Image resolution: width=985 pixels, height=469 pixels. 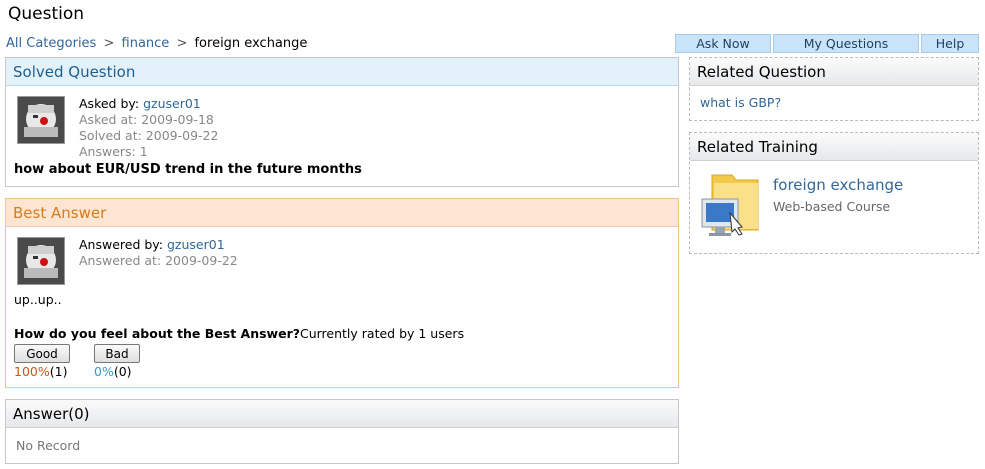 What do you see at coordinates (48, 445) in the screenshot?
I see `answers-empty: No Record` at bounding box center [48, 445].